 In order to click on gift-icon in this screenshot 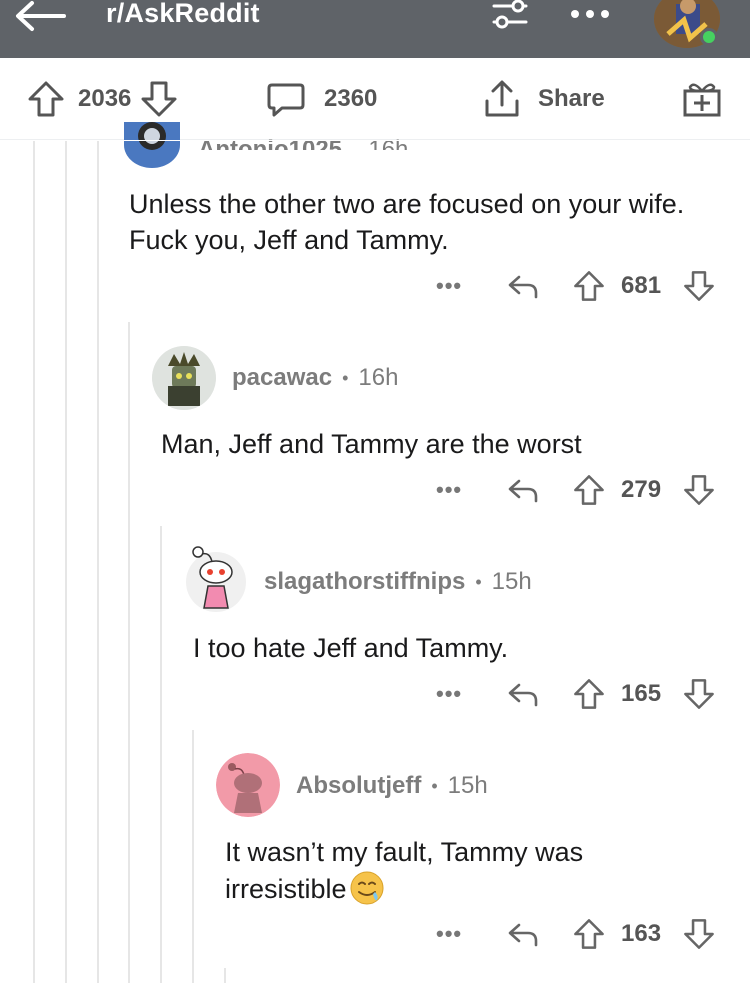, I will do `click(702, 100)`.